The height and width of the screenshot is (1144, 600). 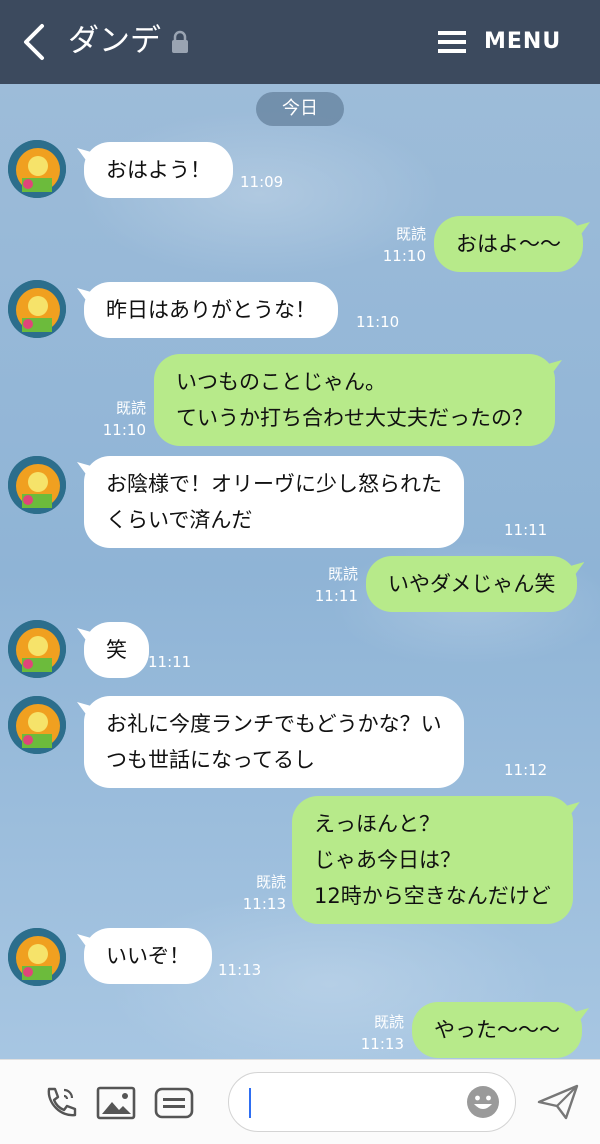 What do you see at coordinates (387, 860) in the screenshot?
I see `message-text: じゃあ今日は？` at bounding box center [387, 860].